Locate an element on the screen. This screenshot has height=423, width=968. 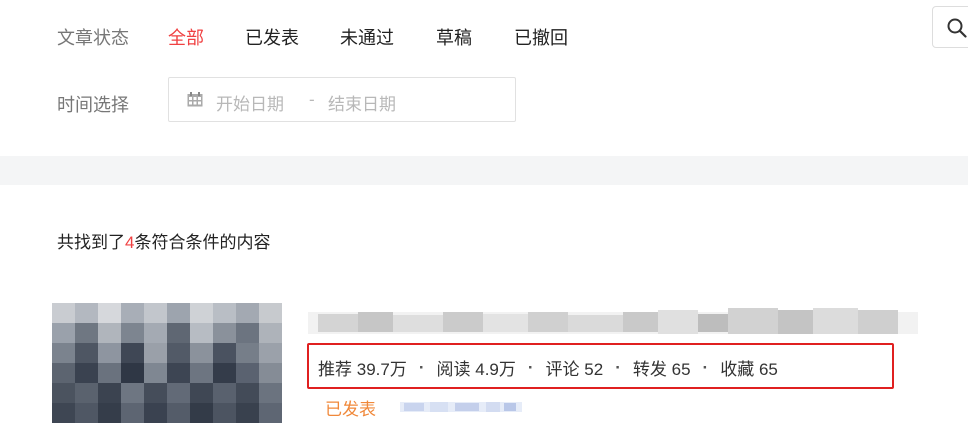
stat-label: 推荐 is located at coordinates (335, 369).